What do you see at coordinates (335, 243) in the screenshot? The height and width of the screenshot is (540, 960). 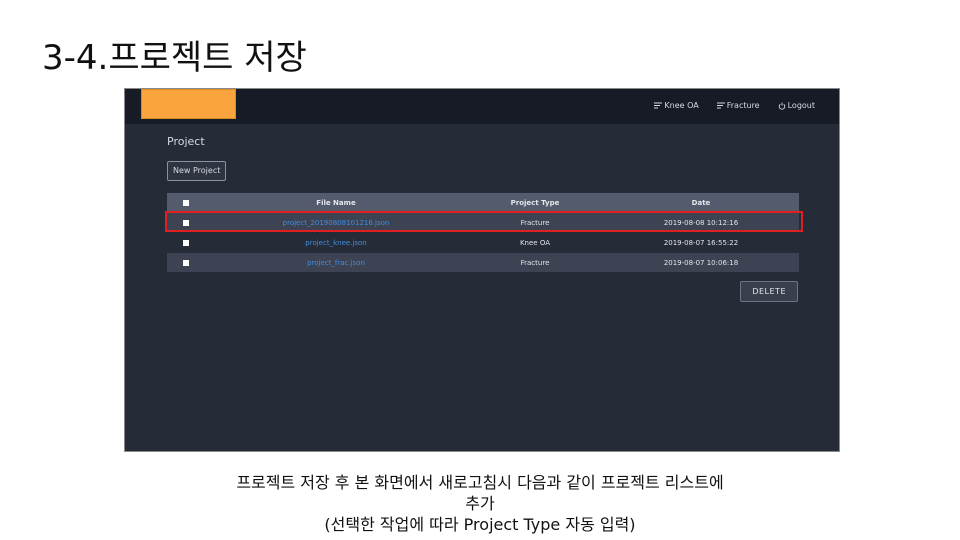 I see `file-name-link: project_knee.json` at bounding box center [335, 243].